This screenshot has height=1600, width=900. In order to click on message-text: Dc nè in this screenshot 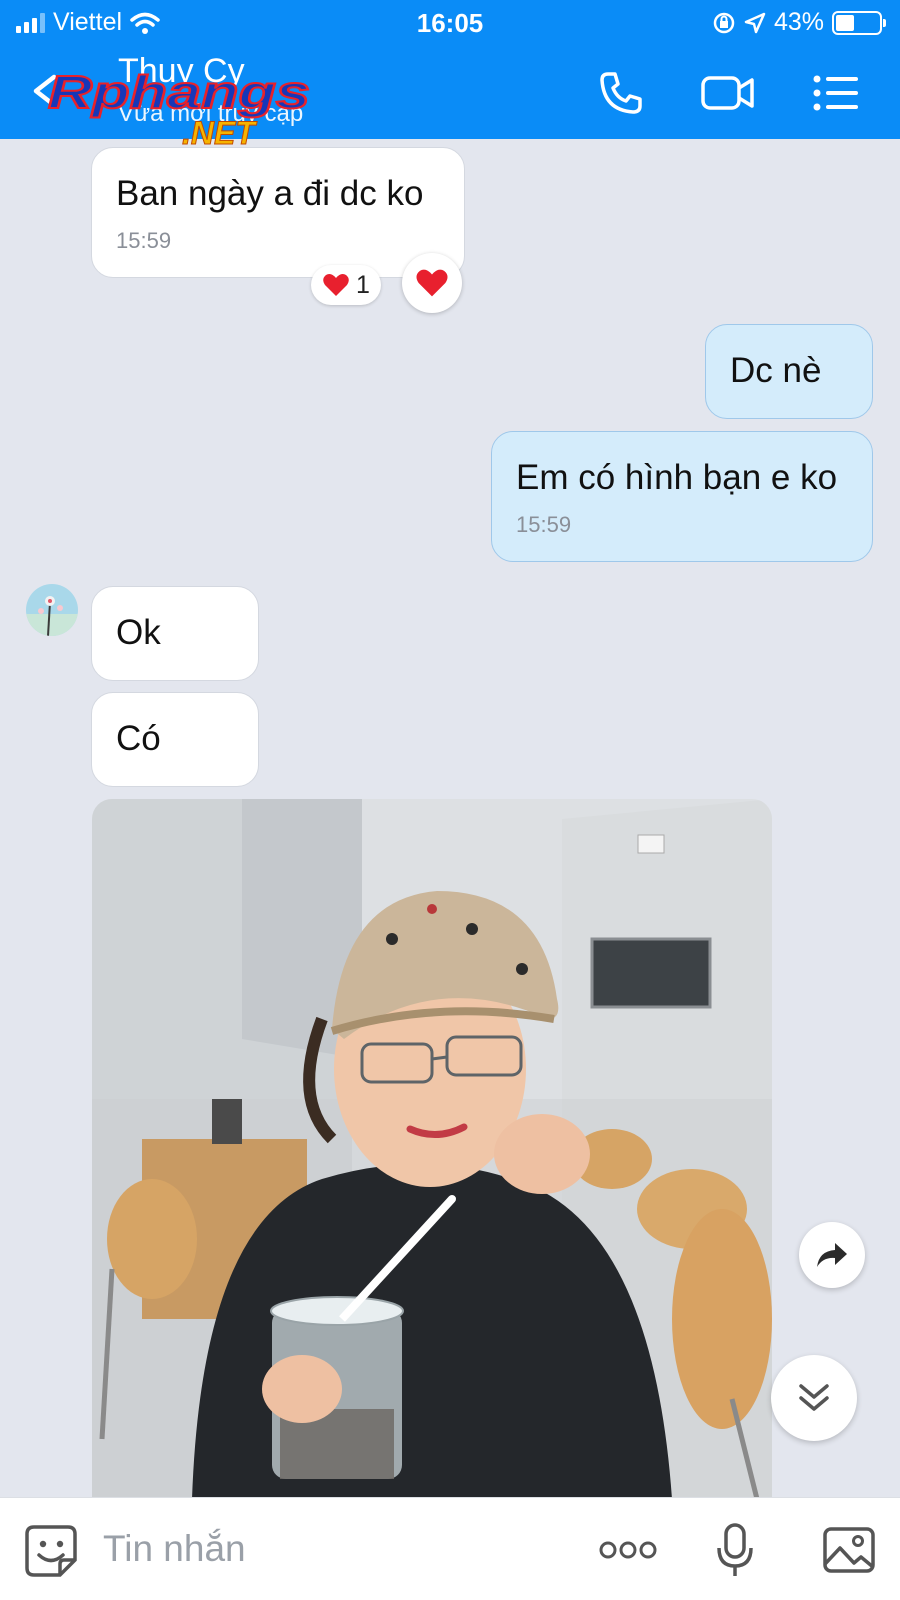, I will do `click(776, 370)`.